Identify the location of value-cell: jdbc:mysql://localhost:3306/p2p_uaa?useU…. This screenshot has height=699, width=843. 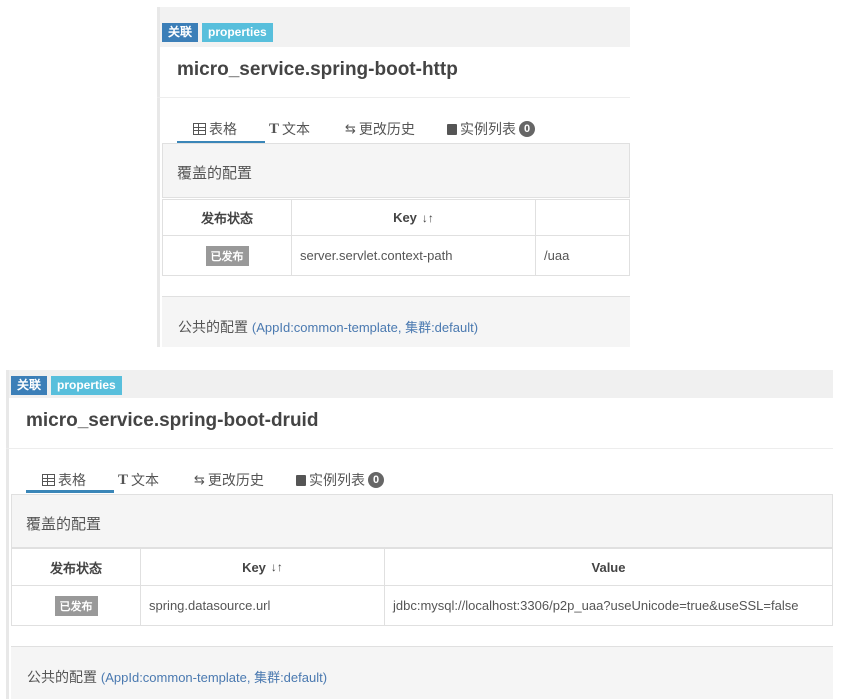
(609, 606).